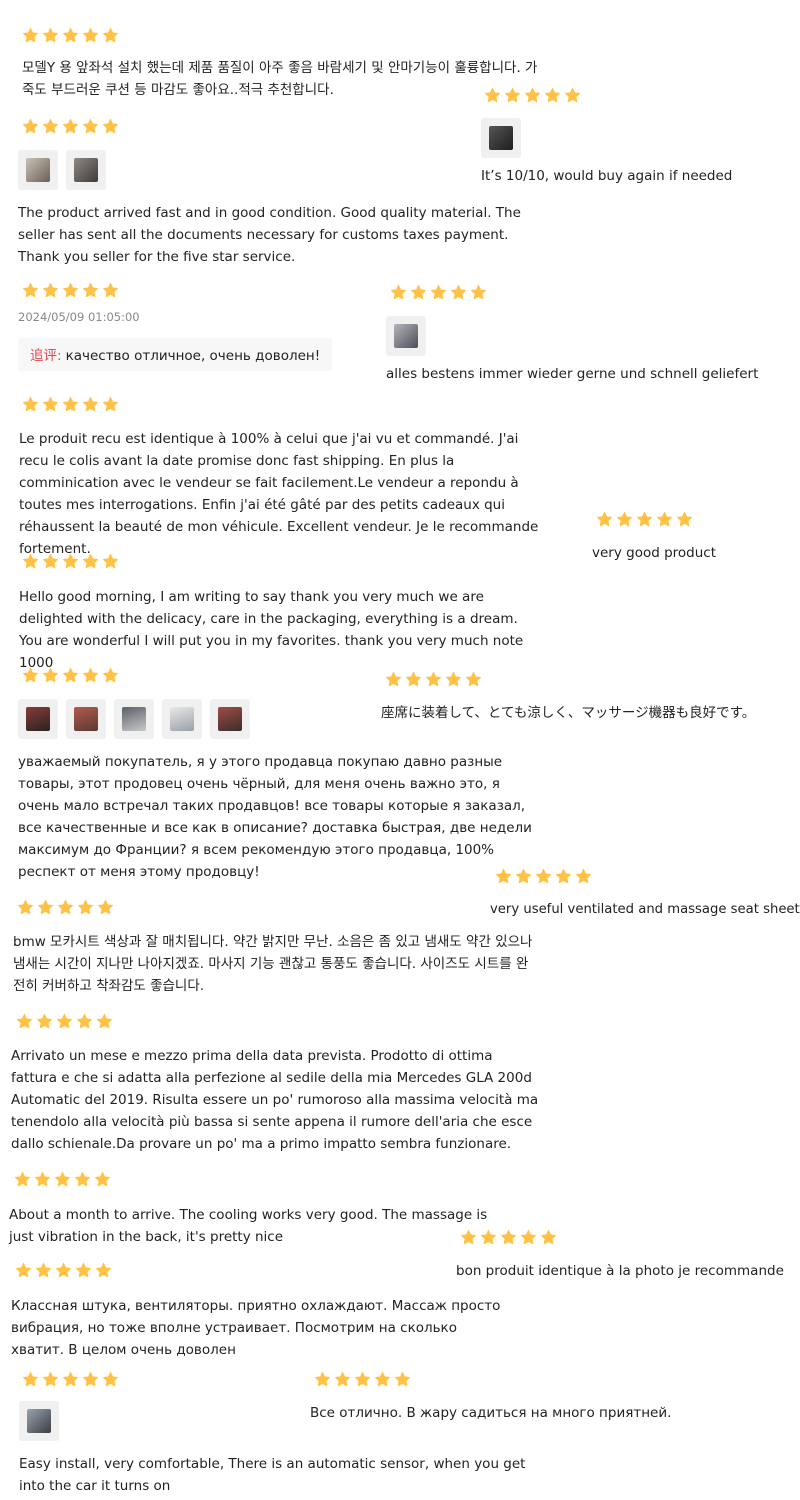  I want to click on review-text: very good product, so click(654, 553).